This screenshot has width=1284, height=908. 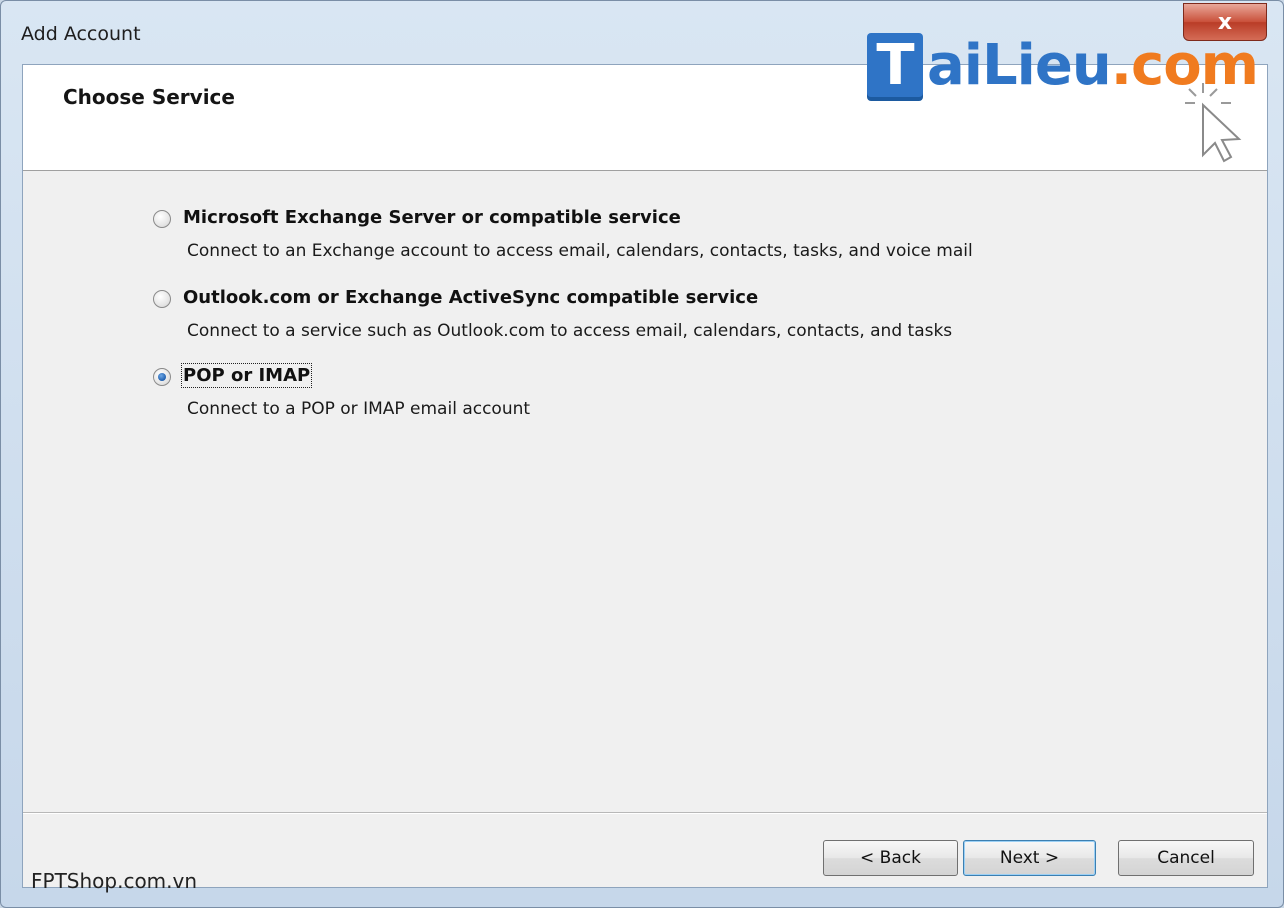 I want to click on pop-imap-option-label: POP or IMAP, so click(x=246, y=375).